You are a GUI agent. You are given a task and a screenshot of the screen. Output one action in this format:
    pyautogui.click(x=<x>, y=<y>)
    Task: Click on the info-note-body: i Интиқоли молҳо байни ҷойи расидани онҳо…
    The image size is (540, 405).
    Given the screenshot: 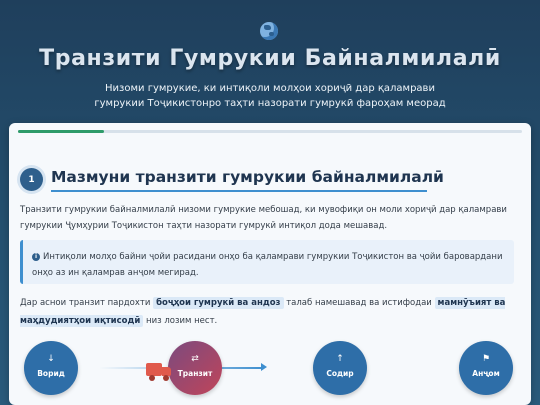 What is the action you would take?
    pyautogui.click(x=271, y=265)
    